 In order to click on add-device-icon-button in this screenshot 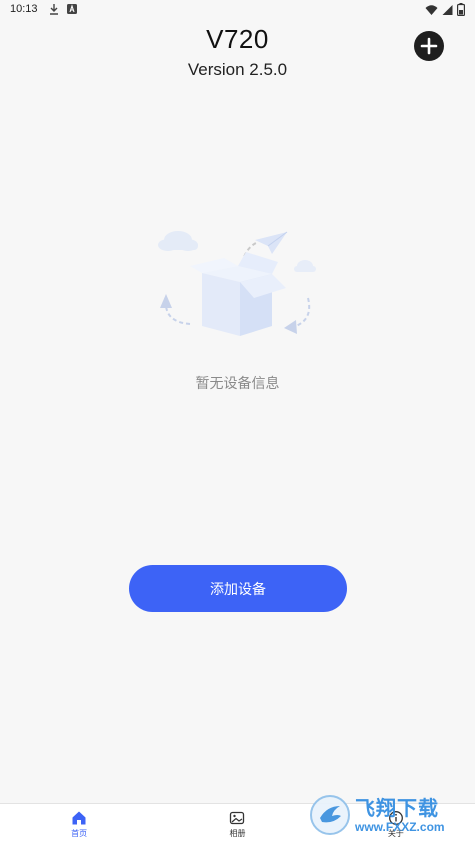, I will do `click(429, 46)`.